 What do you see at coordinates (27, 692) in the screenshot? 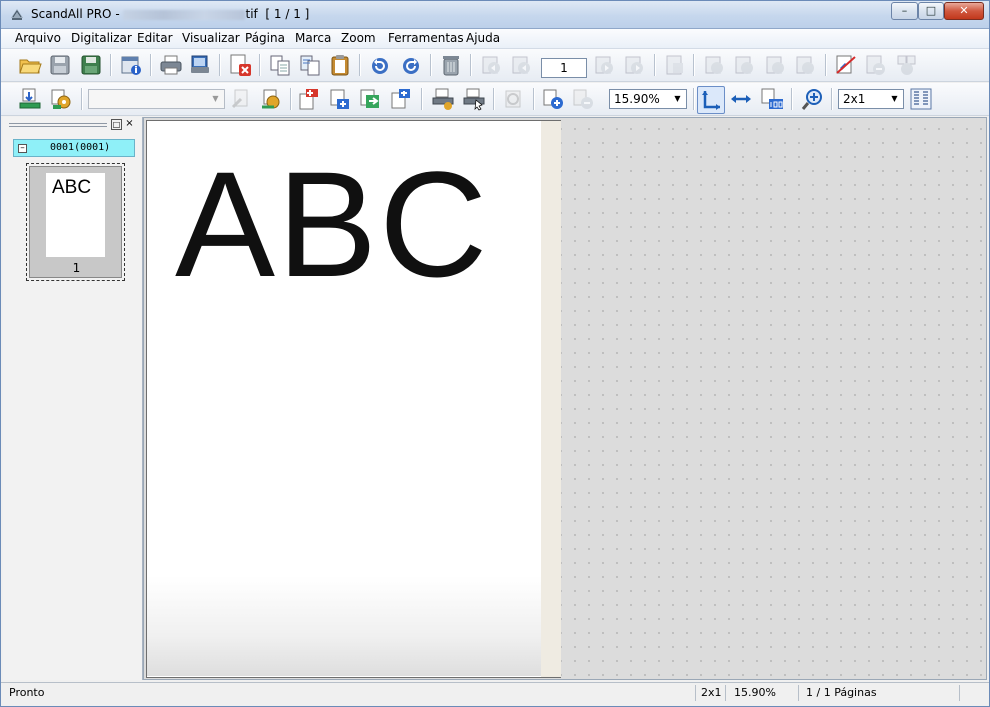
I see `status-text: Pronto` at bounding box center [27, 692].